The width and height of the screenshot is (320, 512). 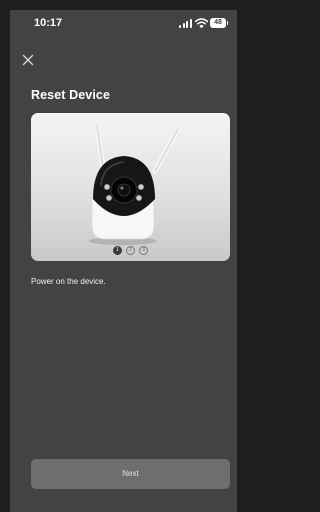 What do you see at coordinates (135, 183) in the screenshot?
I see `security-camera-photo` at bounding box center [135, 183].